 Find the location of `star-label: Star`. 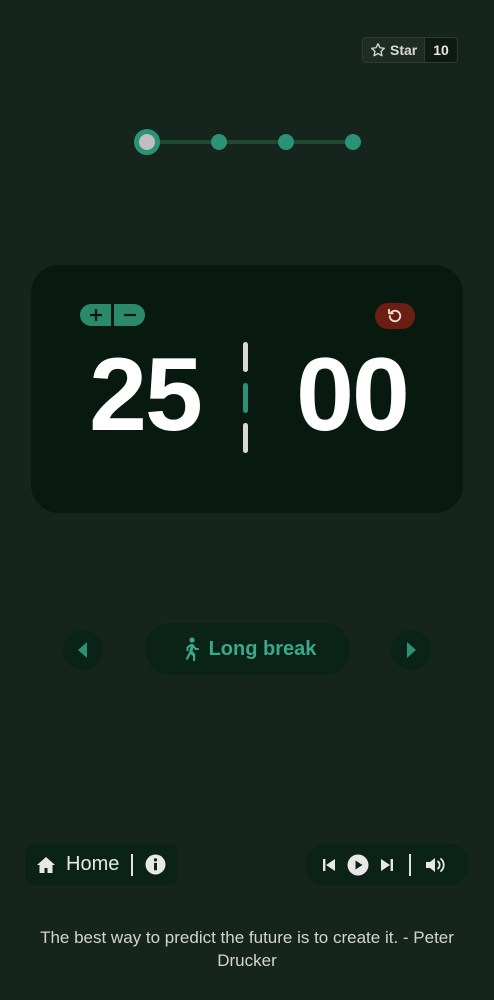

star-label: Star is located at coordinates (404, 50).